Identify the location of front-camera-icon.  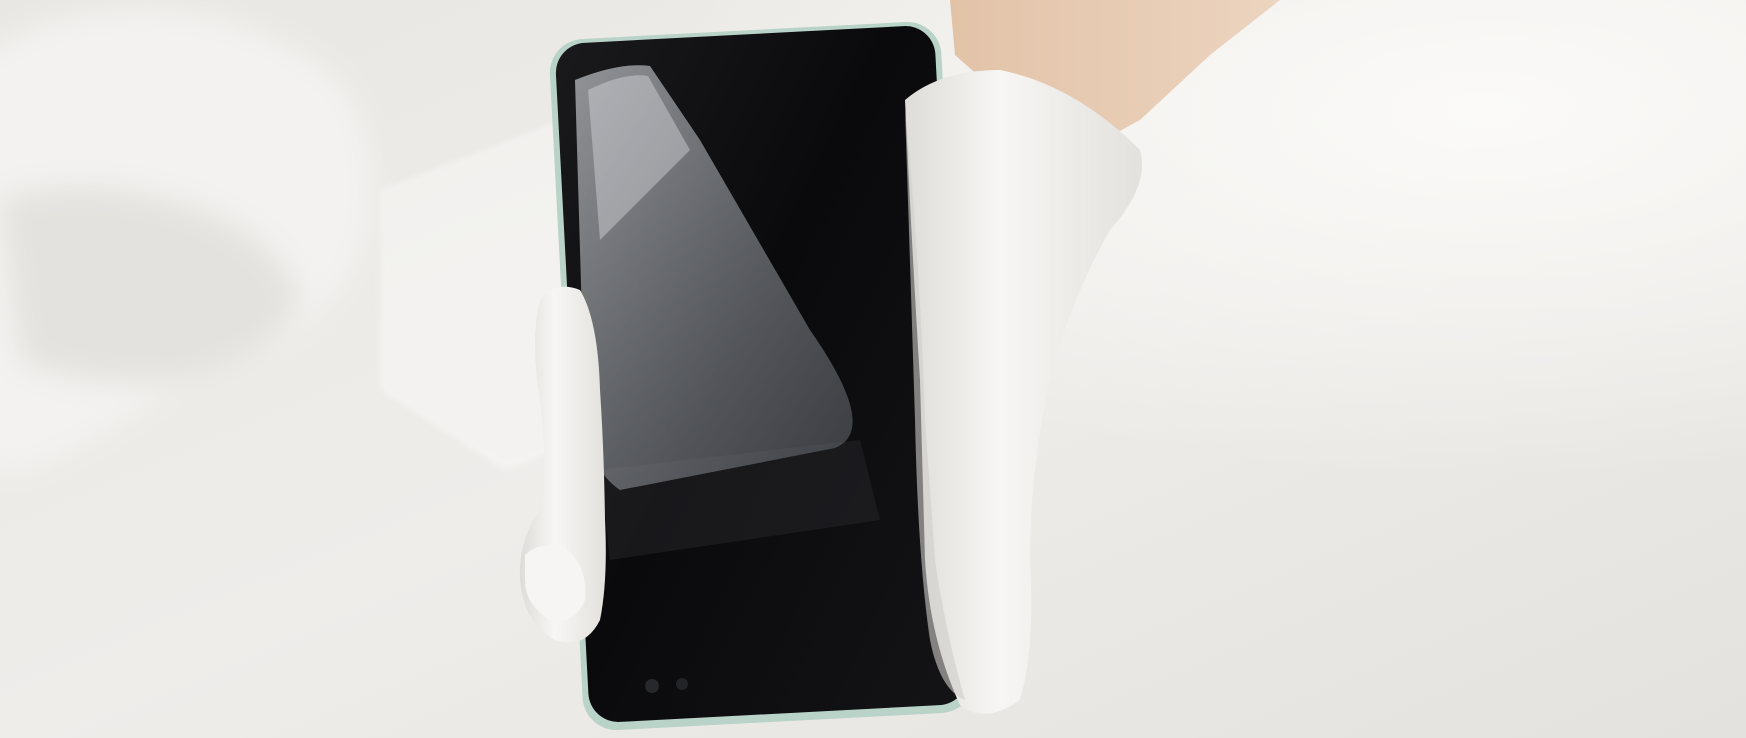
(652, 686).